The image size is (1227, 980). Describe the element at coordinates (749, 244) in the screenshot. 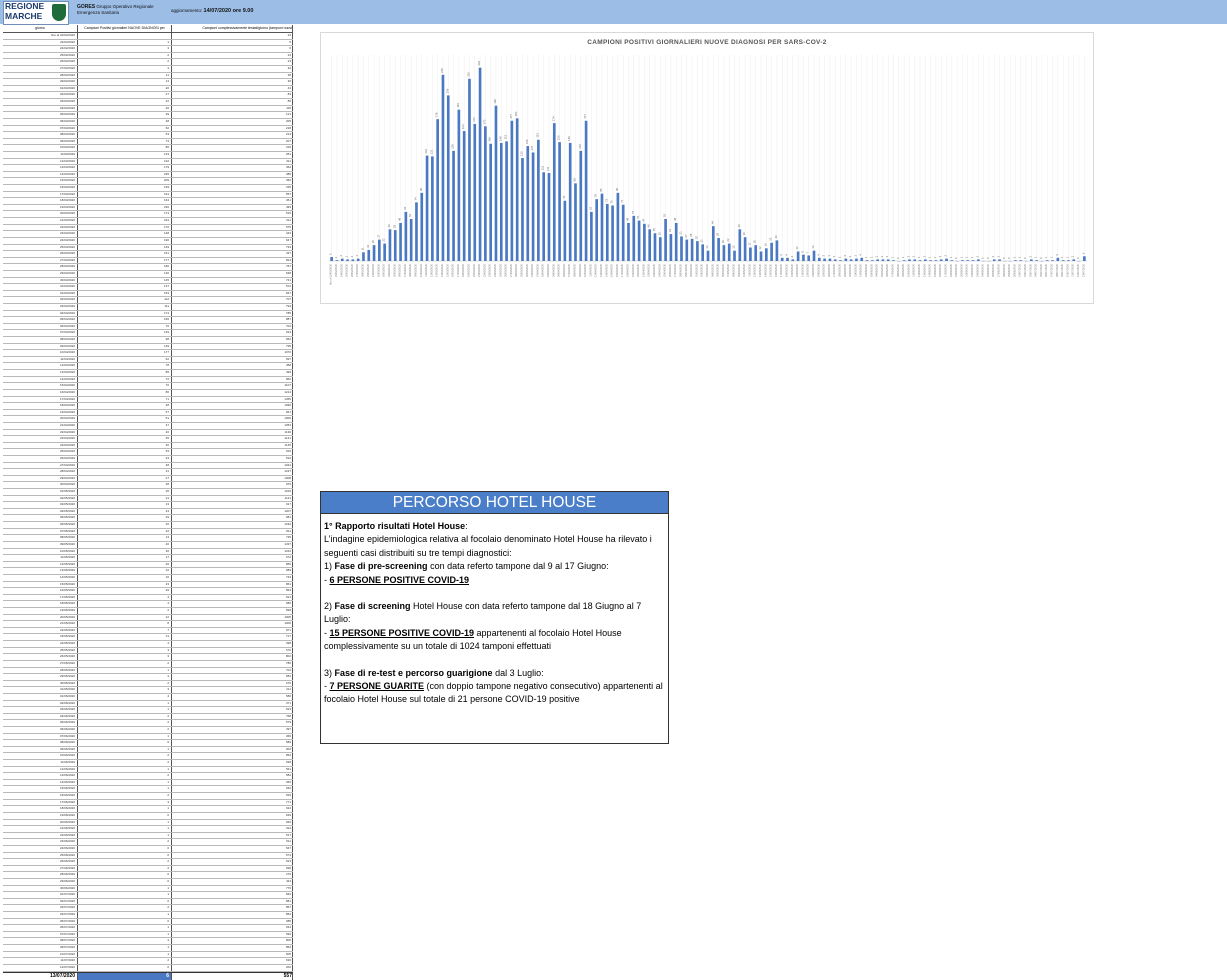

I see `data-label: 17` at that location.